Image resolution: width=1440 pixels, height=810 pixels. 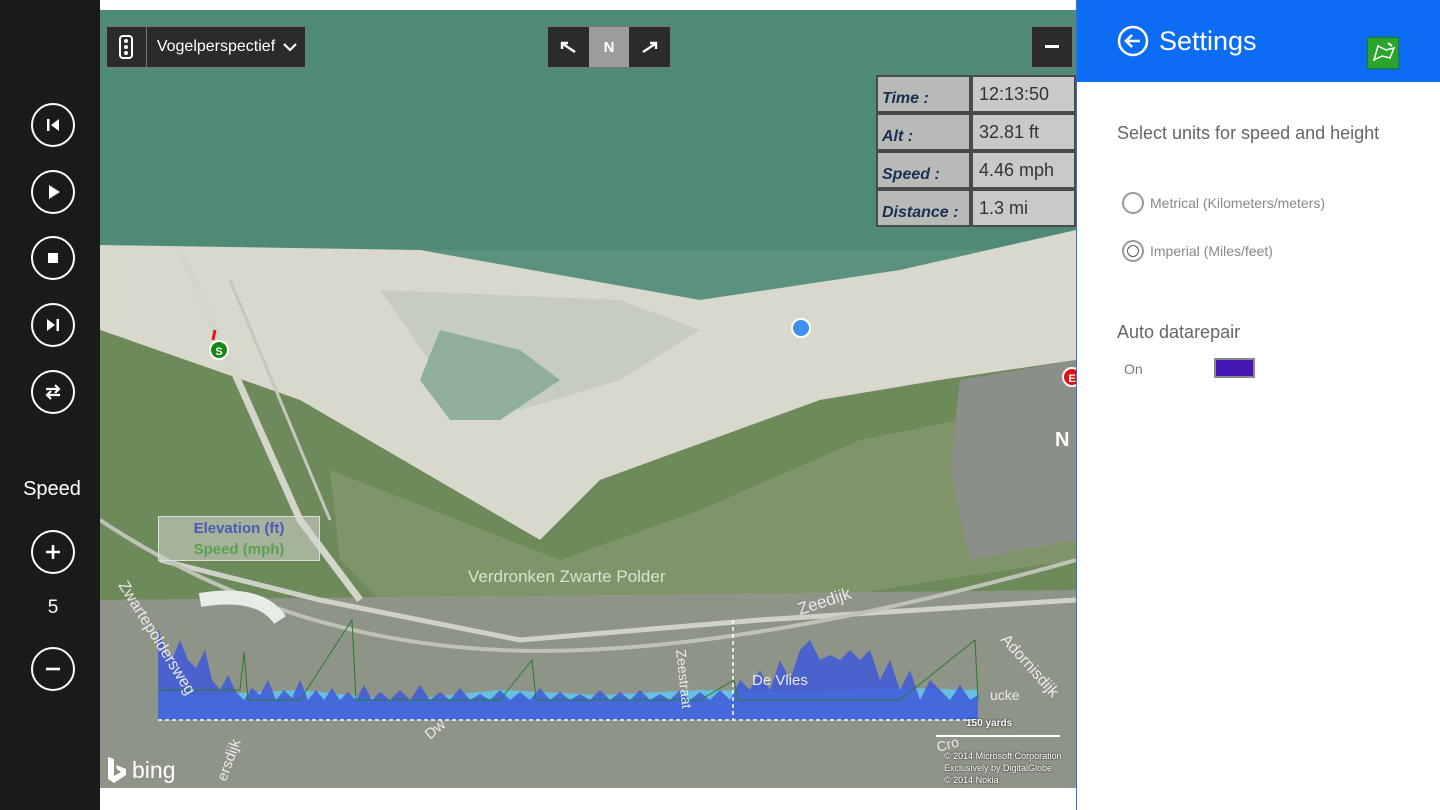 I want to click on back-button, so click(x=1133, y=41).